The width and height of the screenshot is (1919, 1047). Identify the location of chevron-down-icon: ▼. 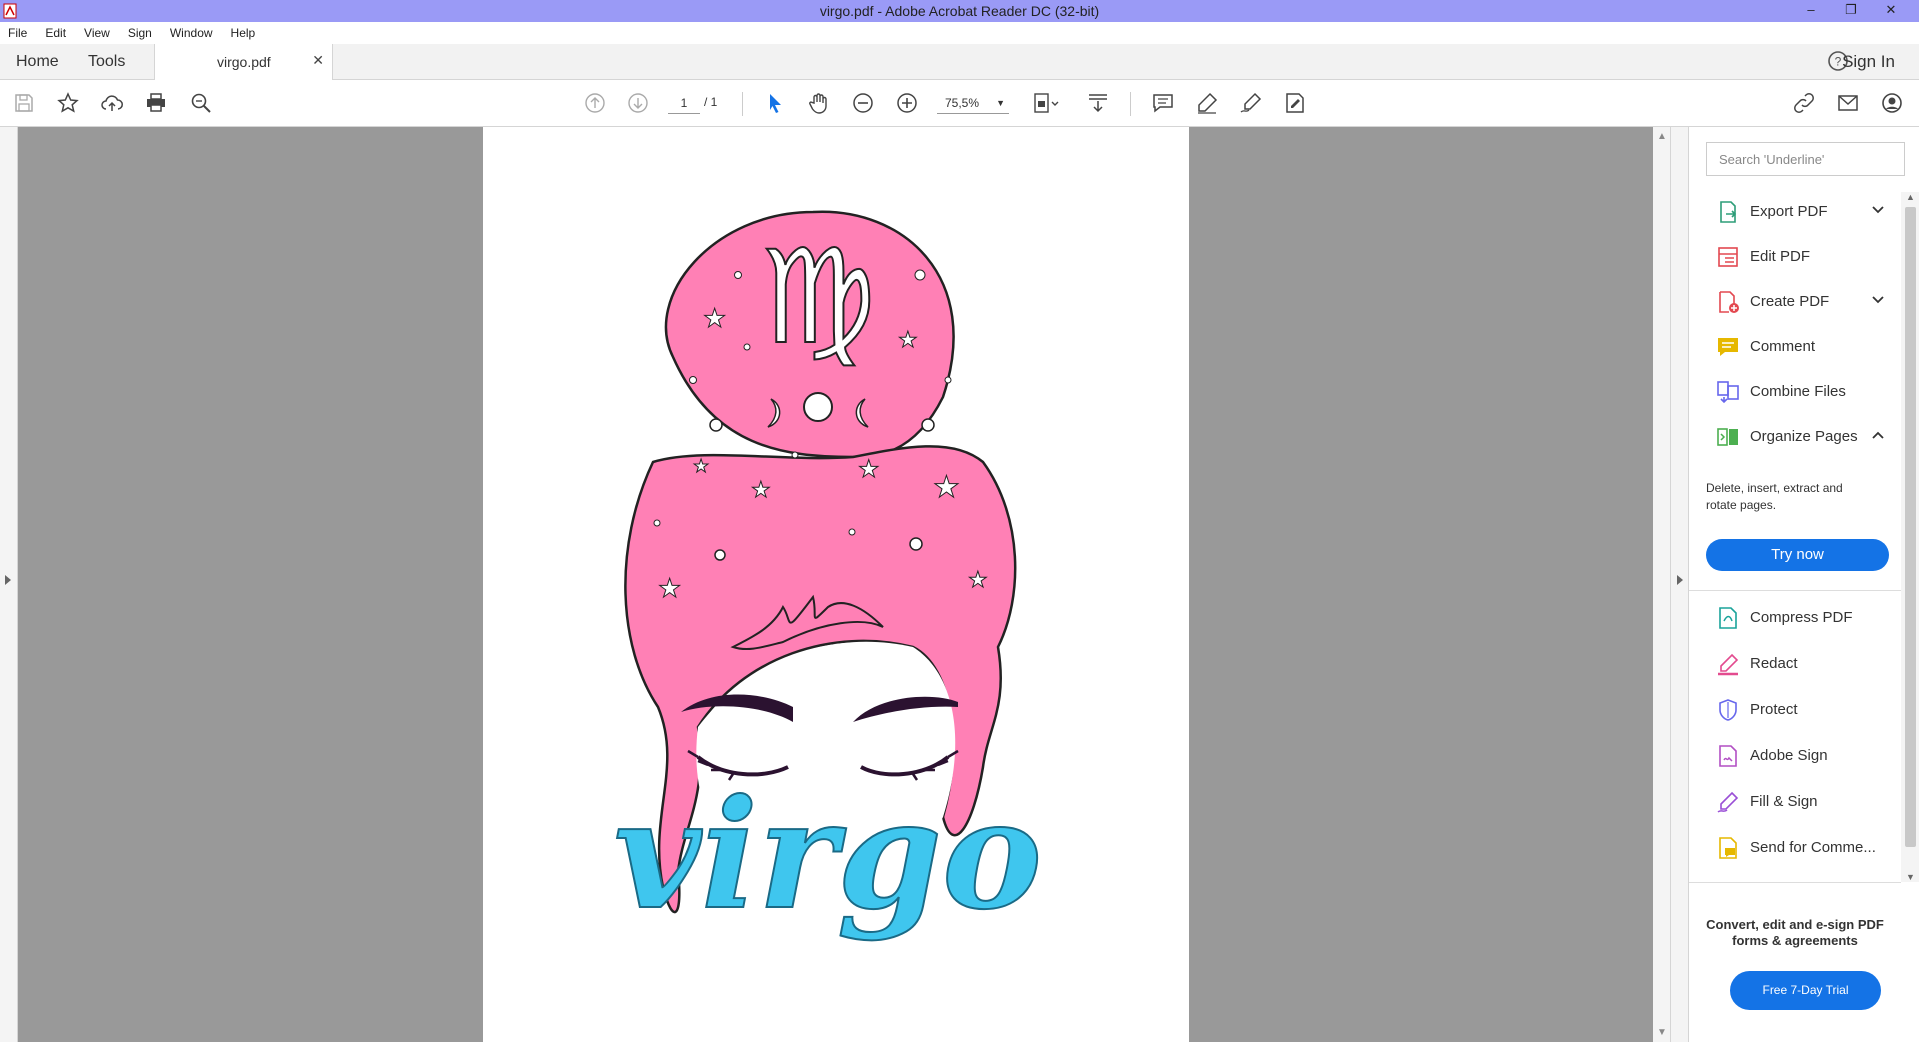
(1000, 103).